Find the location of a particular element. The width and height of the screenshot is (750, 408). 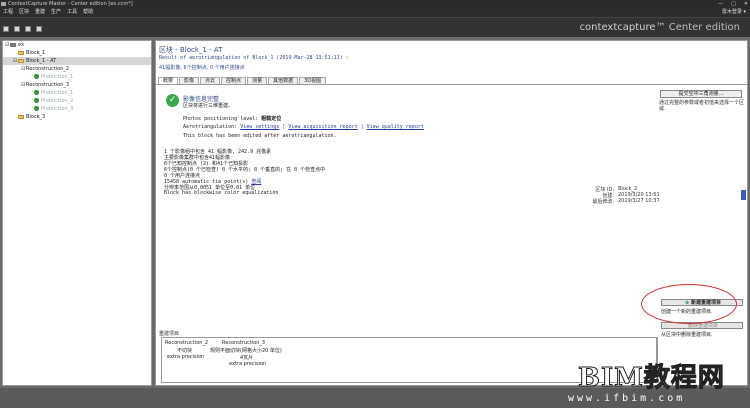

reconstruction-3-header: Reconstruction_3 is located at coordinates (243, 343).